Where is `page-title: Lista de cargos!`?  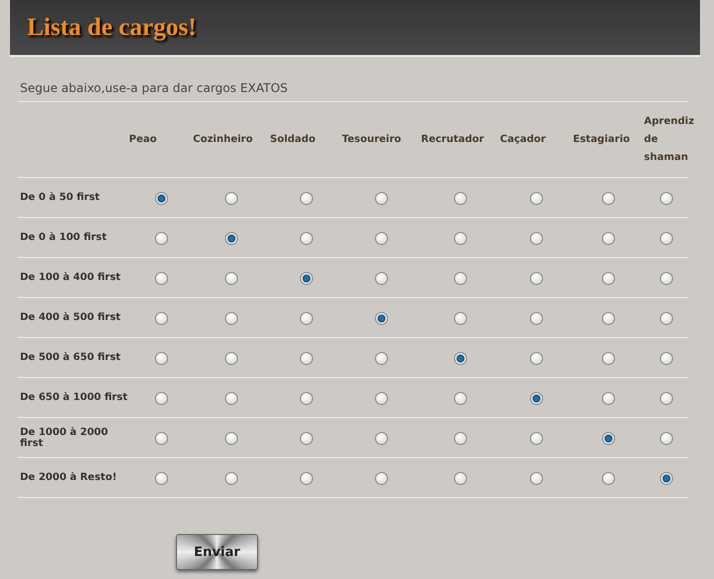
page-title: Lista de cargos! is located at coordinates (111, 28).